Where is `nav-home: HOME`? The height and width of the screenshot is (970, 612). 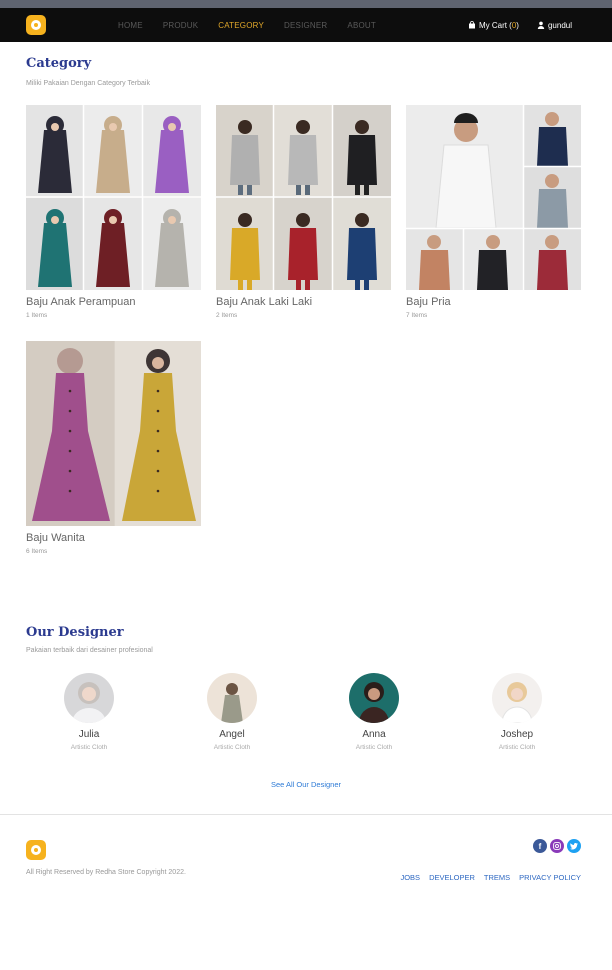 nav-home: HOME is located at coordinates (130, 25).